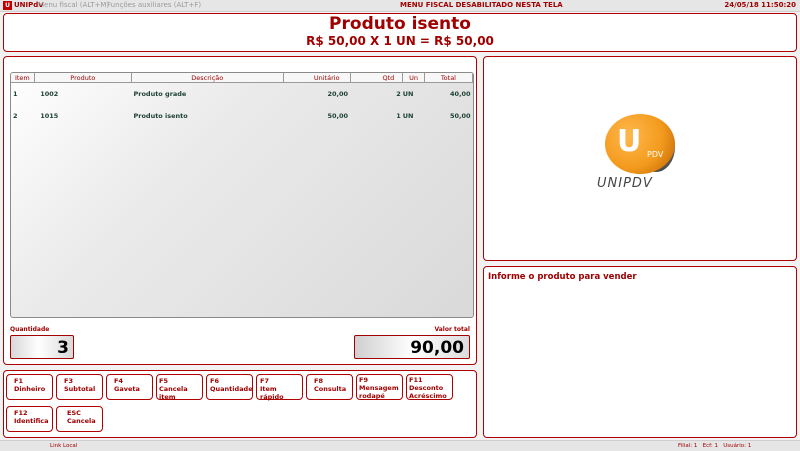 The width and height of the screenshot is (800, 451). I want to click on cell-unitario: 20,00, so click(338, 94).